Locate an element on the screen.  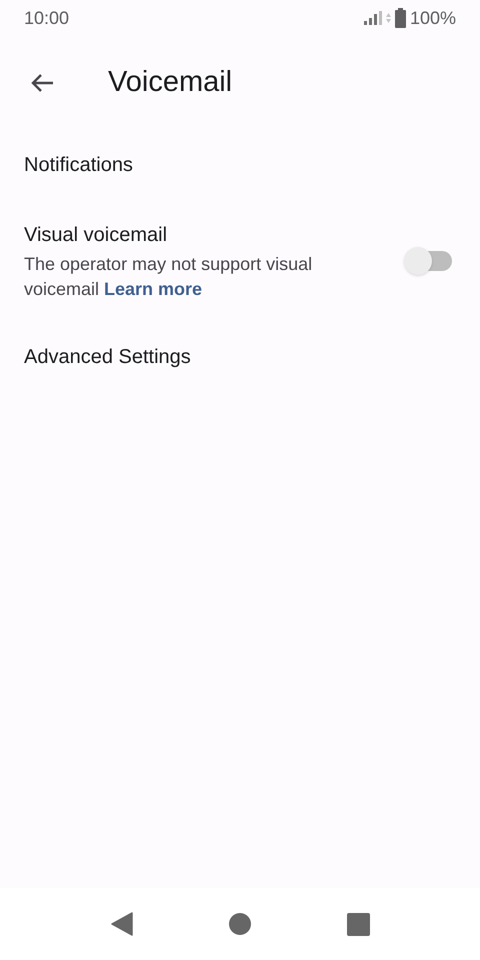
back-arrow-icon is located at coordinates (42, 83).